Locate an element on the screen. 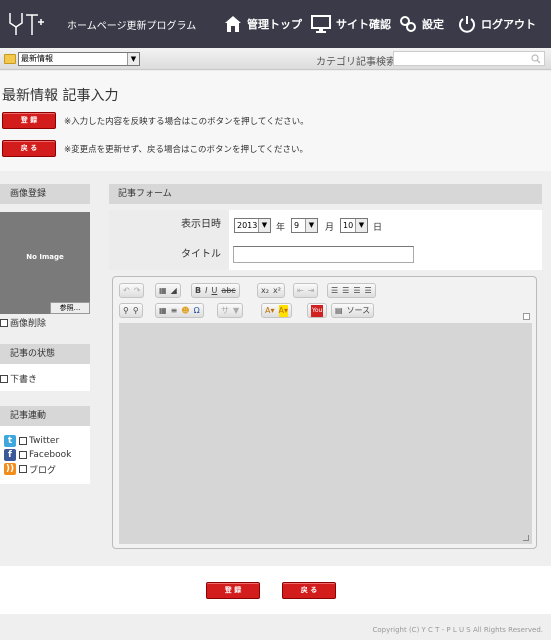 The height and width of the screenshot is (640, 551). article-link-heading: 記事連動 is located at coordinates (45, 416).